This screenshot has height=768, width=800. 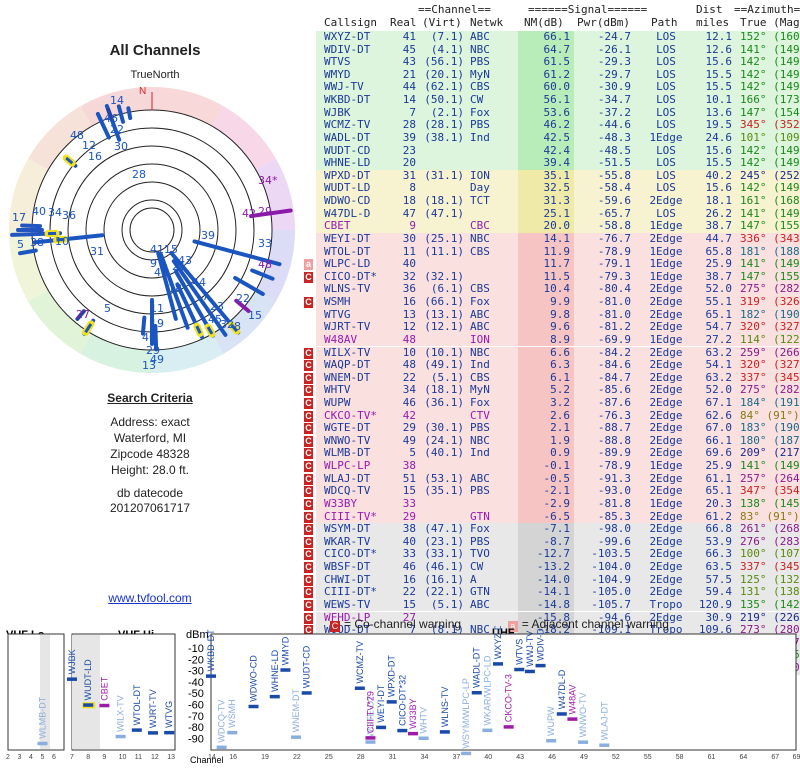 I want to click on callsign-cell: WHNE-LD, so click(x=347, y=163).